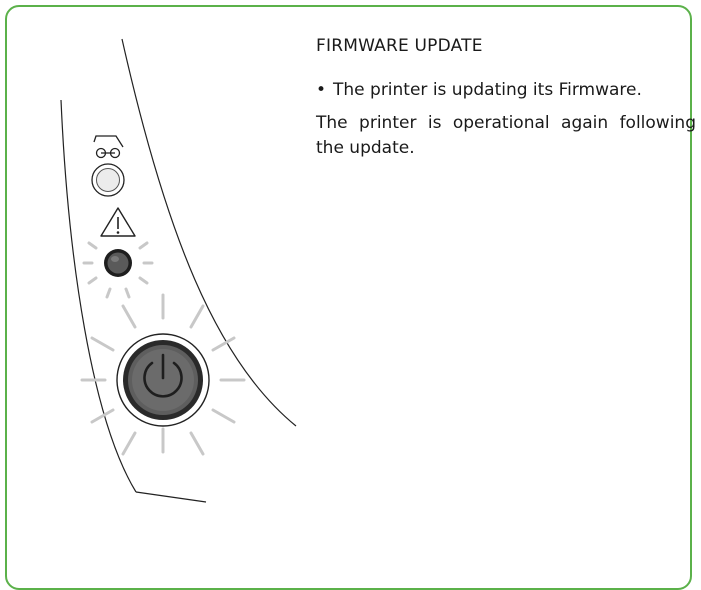 The width and height of the screenshot is (701, 590). I want to click on power-button, so click(163, 380).